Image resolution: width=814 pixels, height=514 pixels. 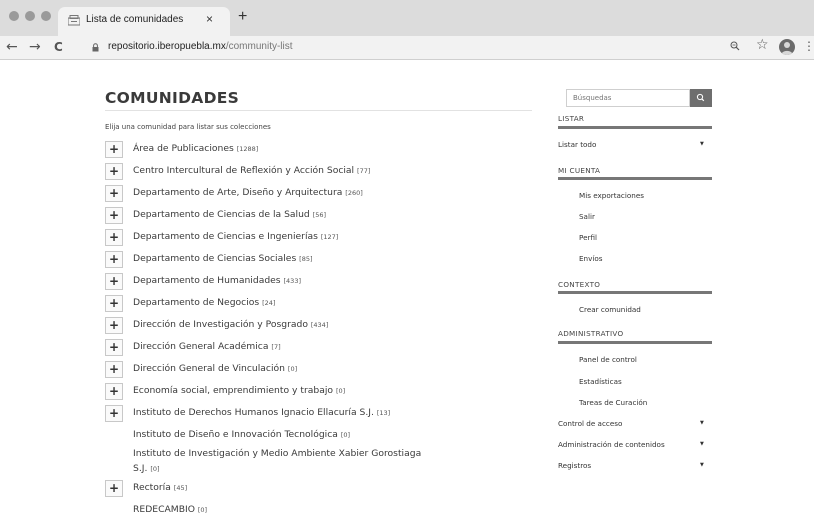 What do you see at coordinates (579, 284) in the screenshot?
I see `contexto-heading: CONTEXTO` at bounding box center [579, 284].